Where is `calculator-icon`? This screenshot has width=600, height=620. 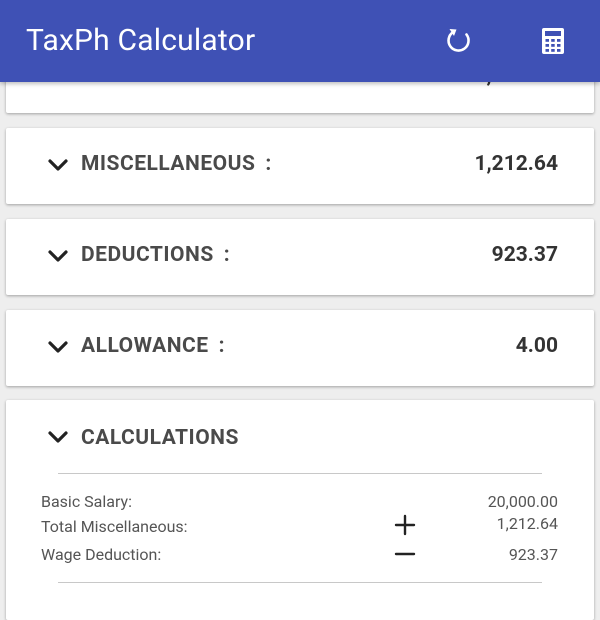
calculator-icon is located at coordinates (553, 41).